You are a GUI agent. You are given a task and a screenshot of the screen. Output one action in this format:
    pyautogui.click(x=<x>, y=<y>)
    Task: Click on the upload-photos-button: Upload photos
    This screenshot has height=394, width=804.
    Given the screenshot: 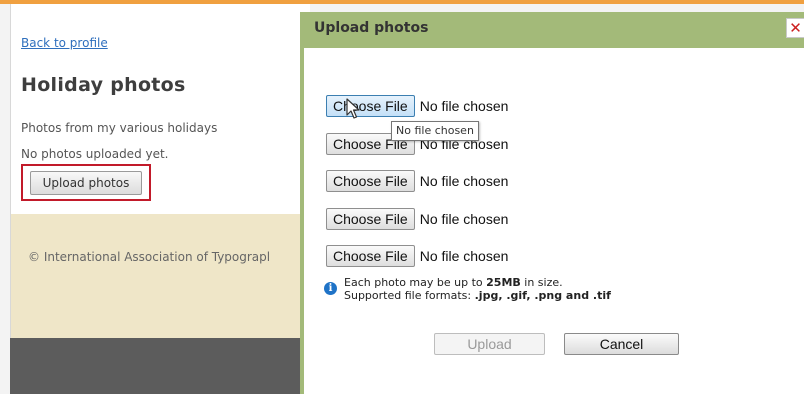 What is the action you would take?
    pyautogui.click(x=86, y=183)
    